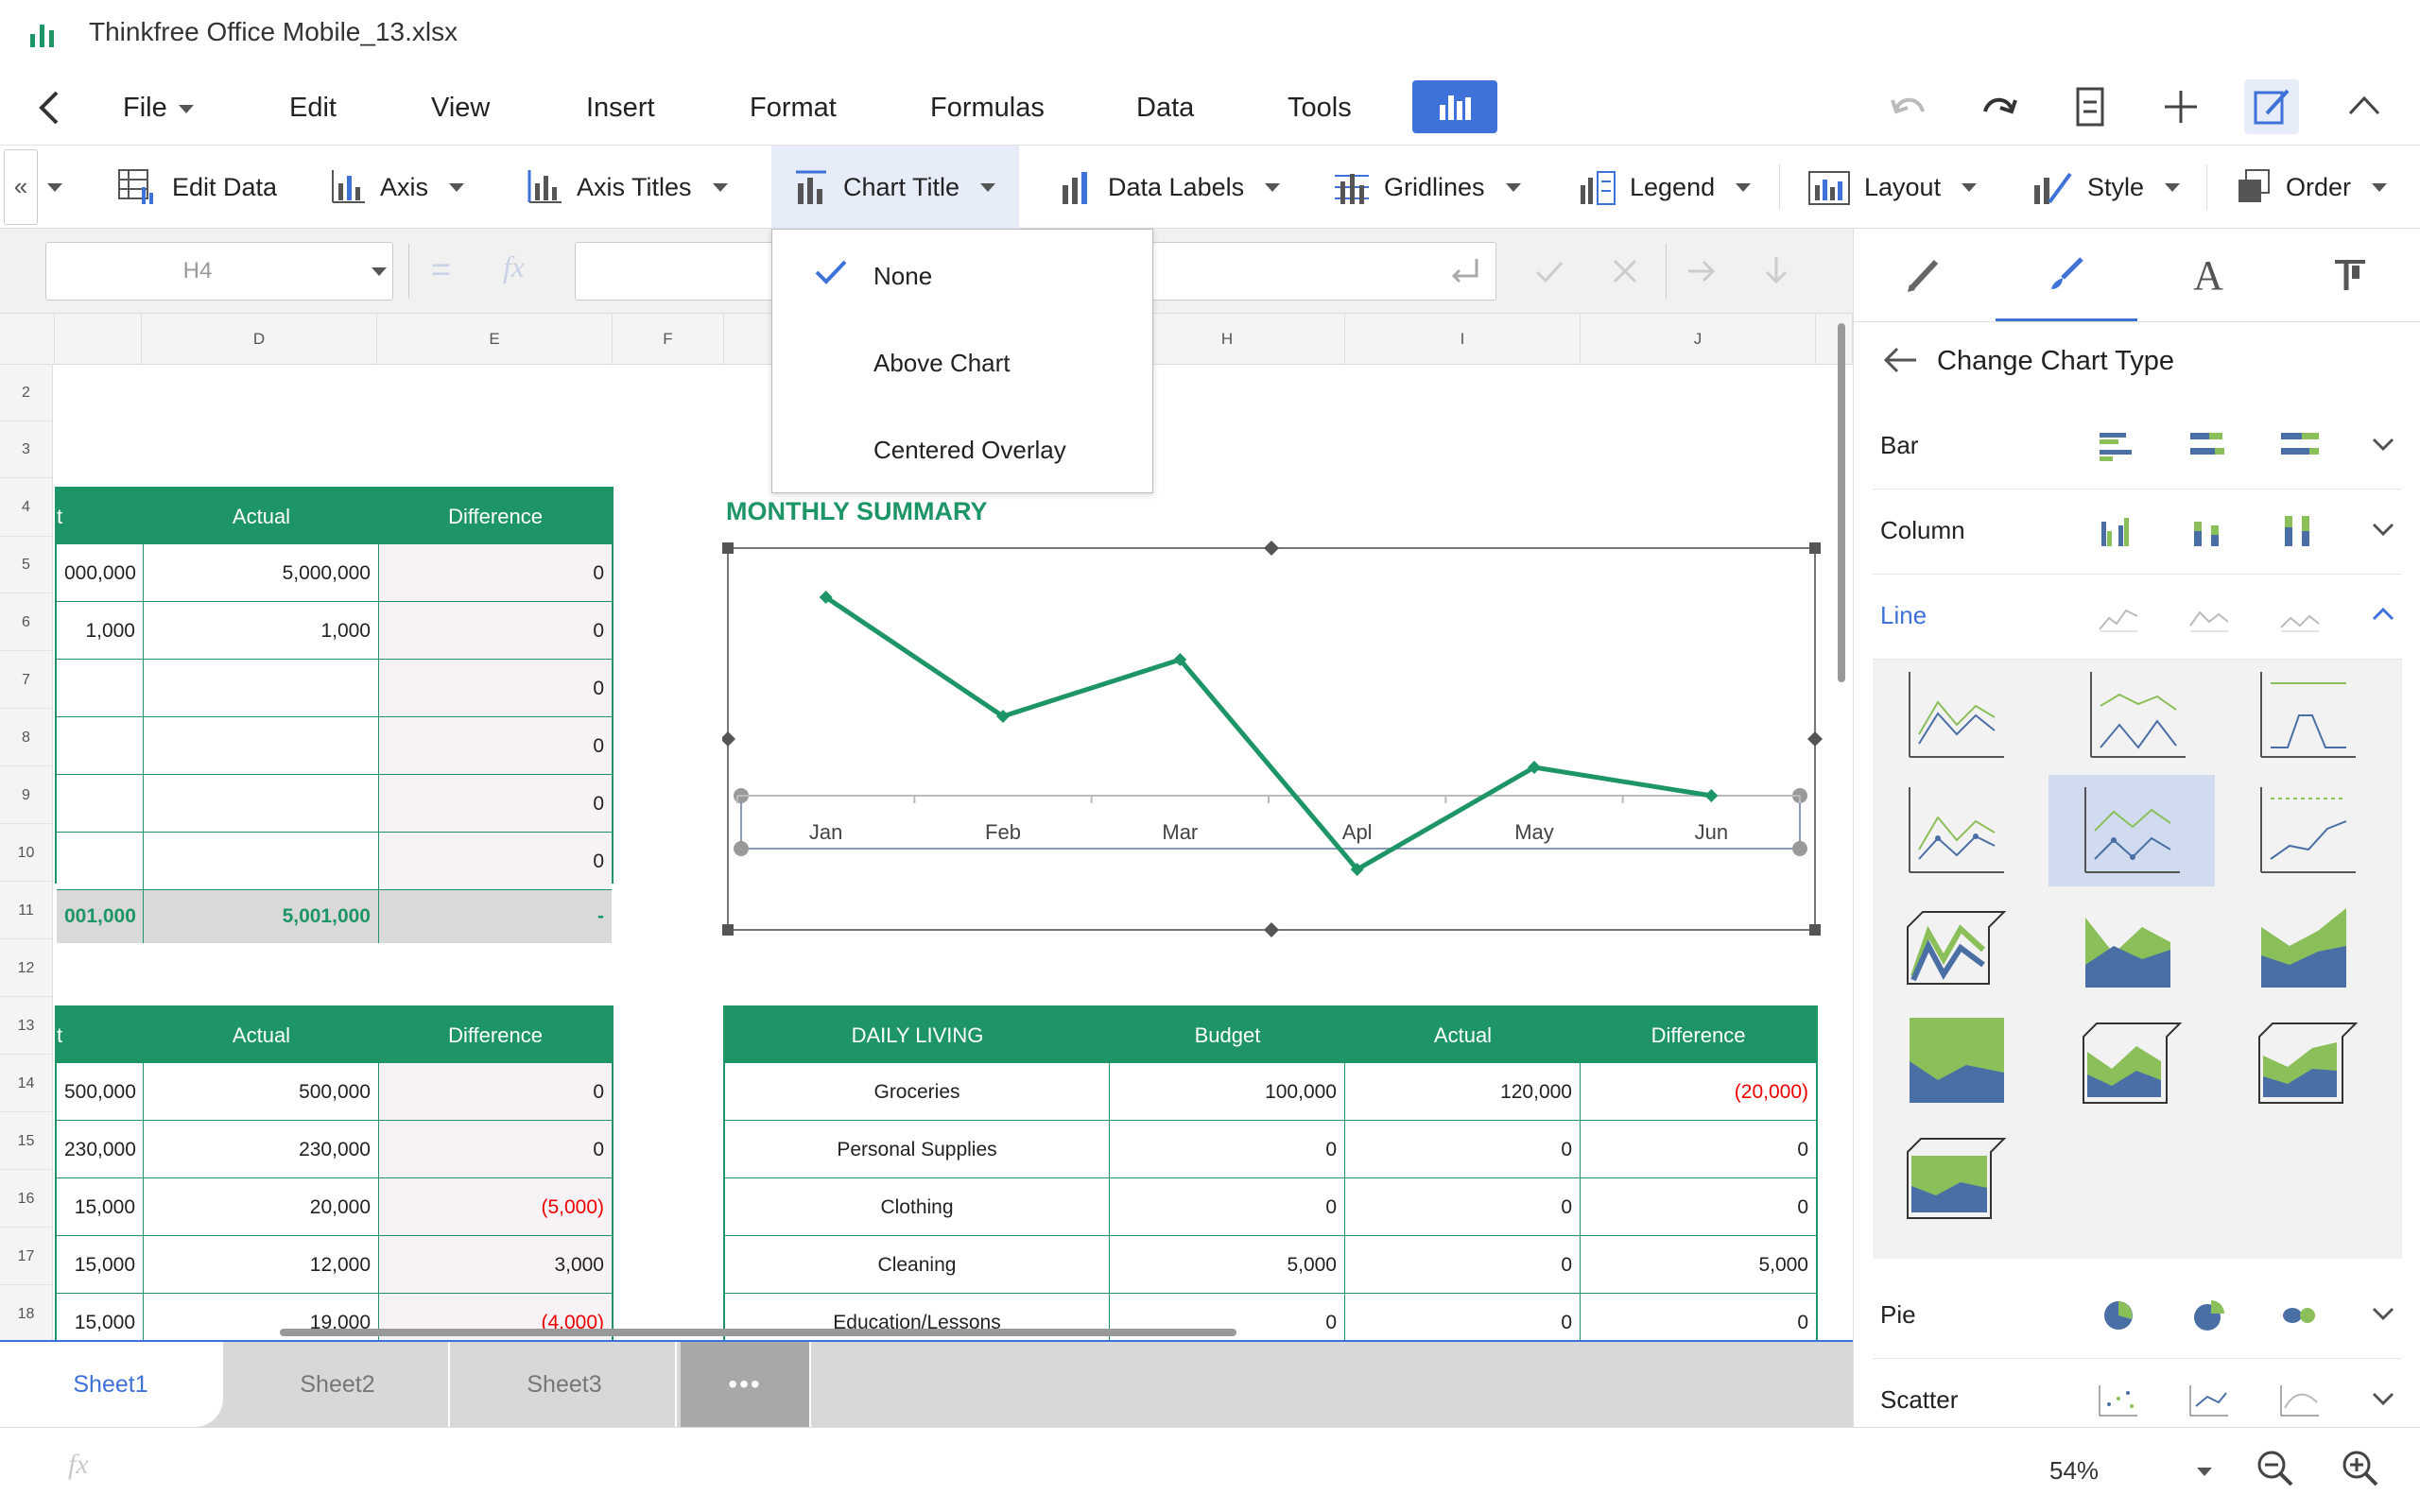 Image resolution: width=2420 pixels, height=1512 pixels. Describe the element at coordinates (565, 1384) in the screenshot. I see `sheet-tab-3: Sheet3` at that location.